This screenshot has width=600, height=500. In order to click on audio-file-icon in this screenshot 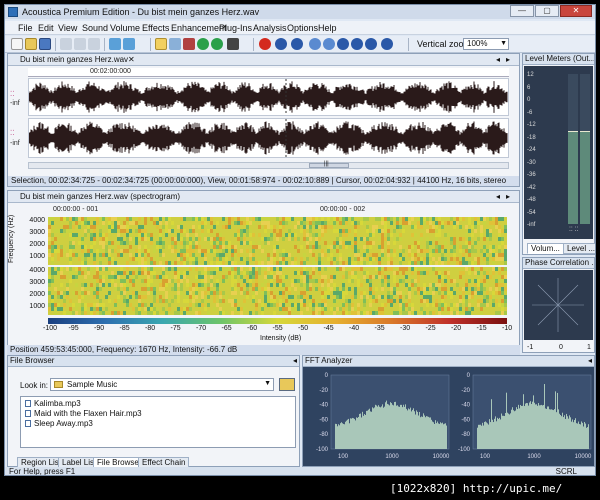, I will do `click(28, 423)`.